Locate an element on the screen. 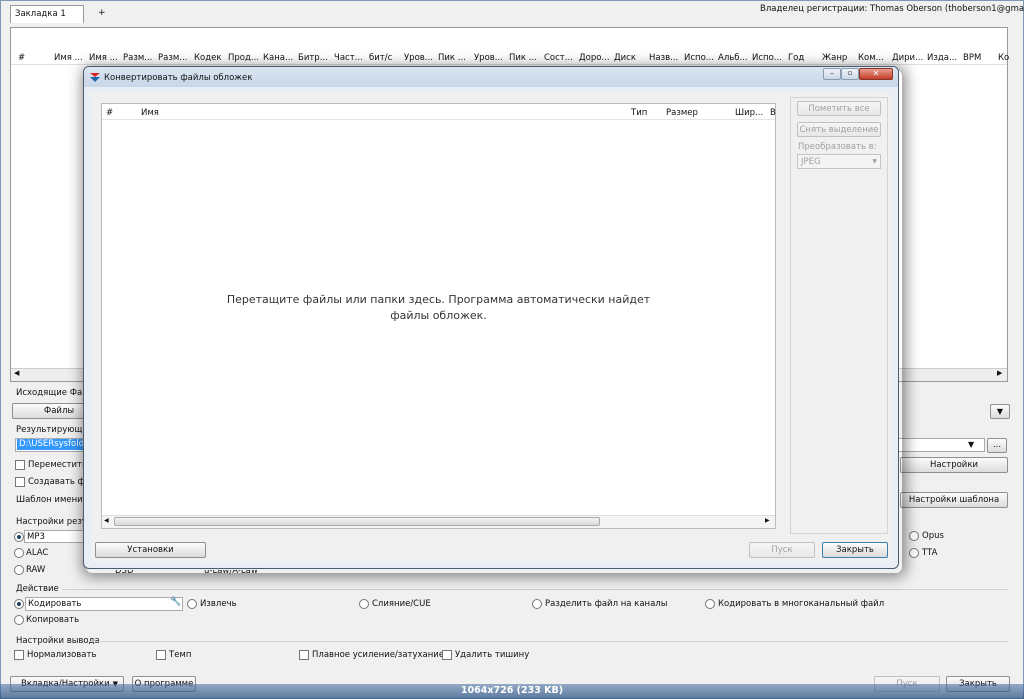 This screenshot has width=1024, height=699. output-separator is located at coordinates (549, 641).